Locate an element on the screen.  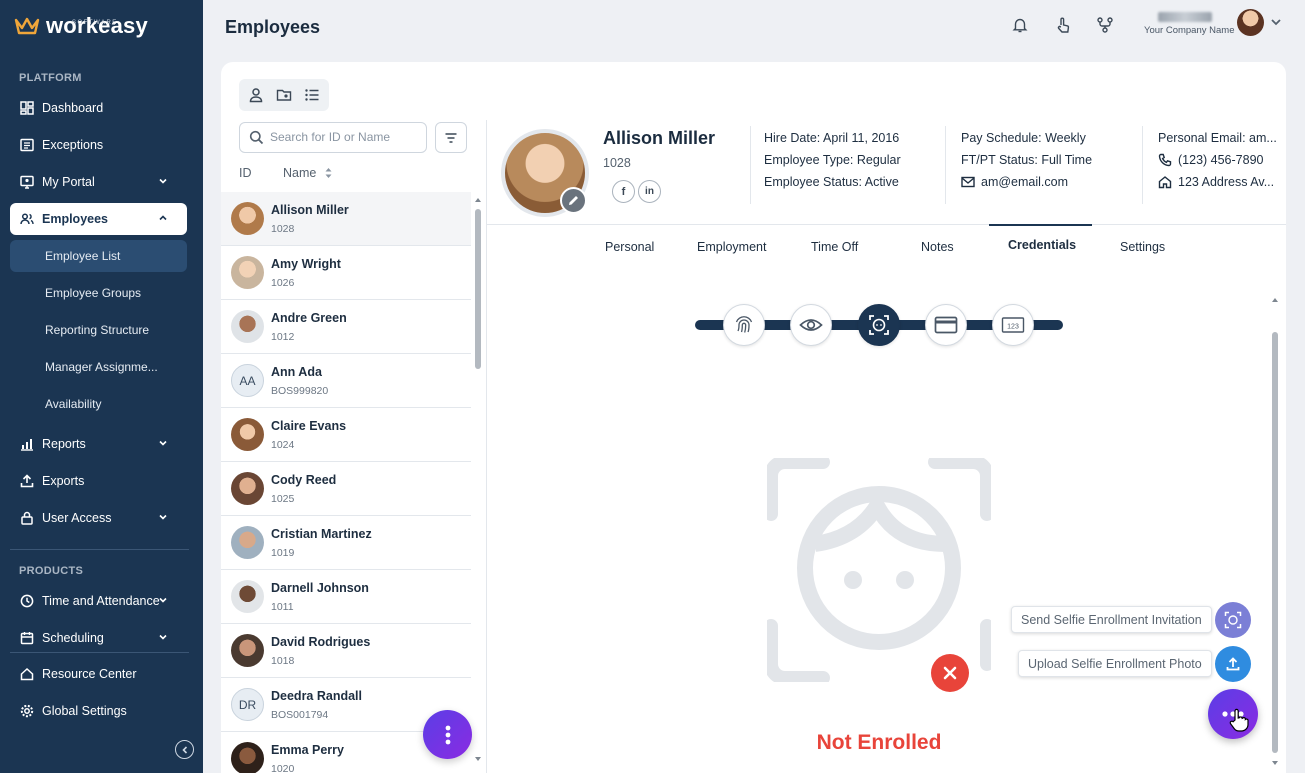
sidebar-item-user-access: User Access is located at coordinates (98, 518).